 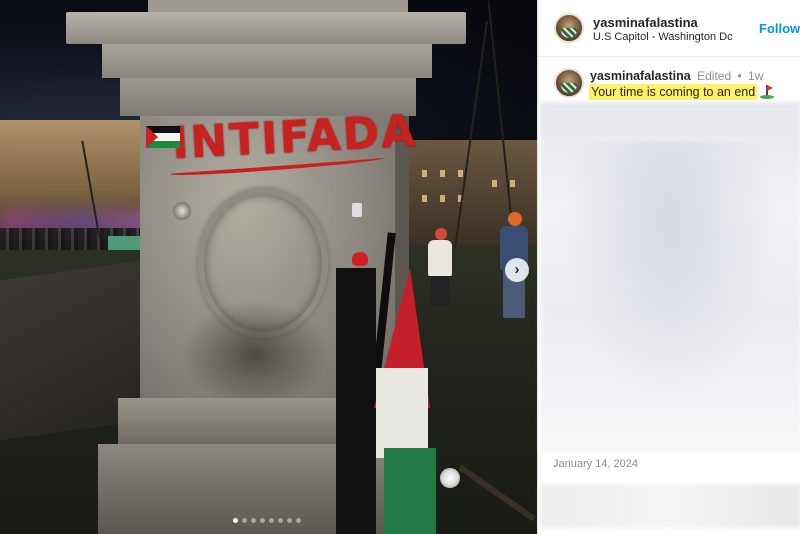 I want to click on post-location: U.S Capitol - Washington Dc, so click(x=663, y=37).